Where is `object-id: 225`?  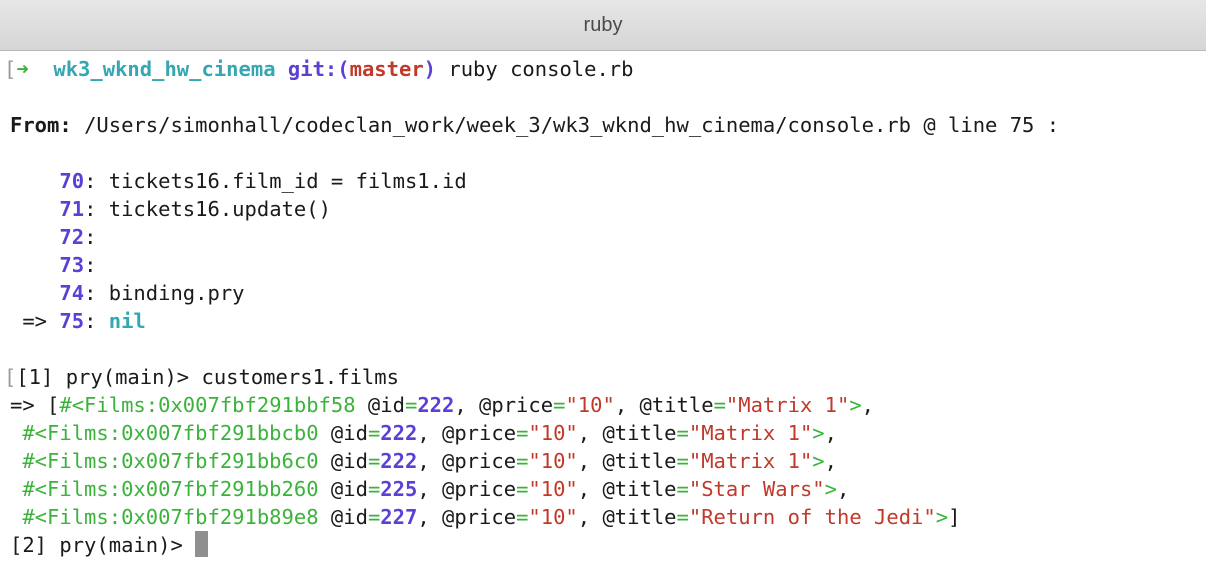
object-id: 225 is located at coordinates (399, 489).